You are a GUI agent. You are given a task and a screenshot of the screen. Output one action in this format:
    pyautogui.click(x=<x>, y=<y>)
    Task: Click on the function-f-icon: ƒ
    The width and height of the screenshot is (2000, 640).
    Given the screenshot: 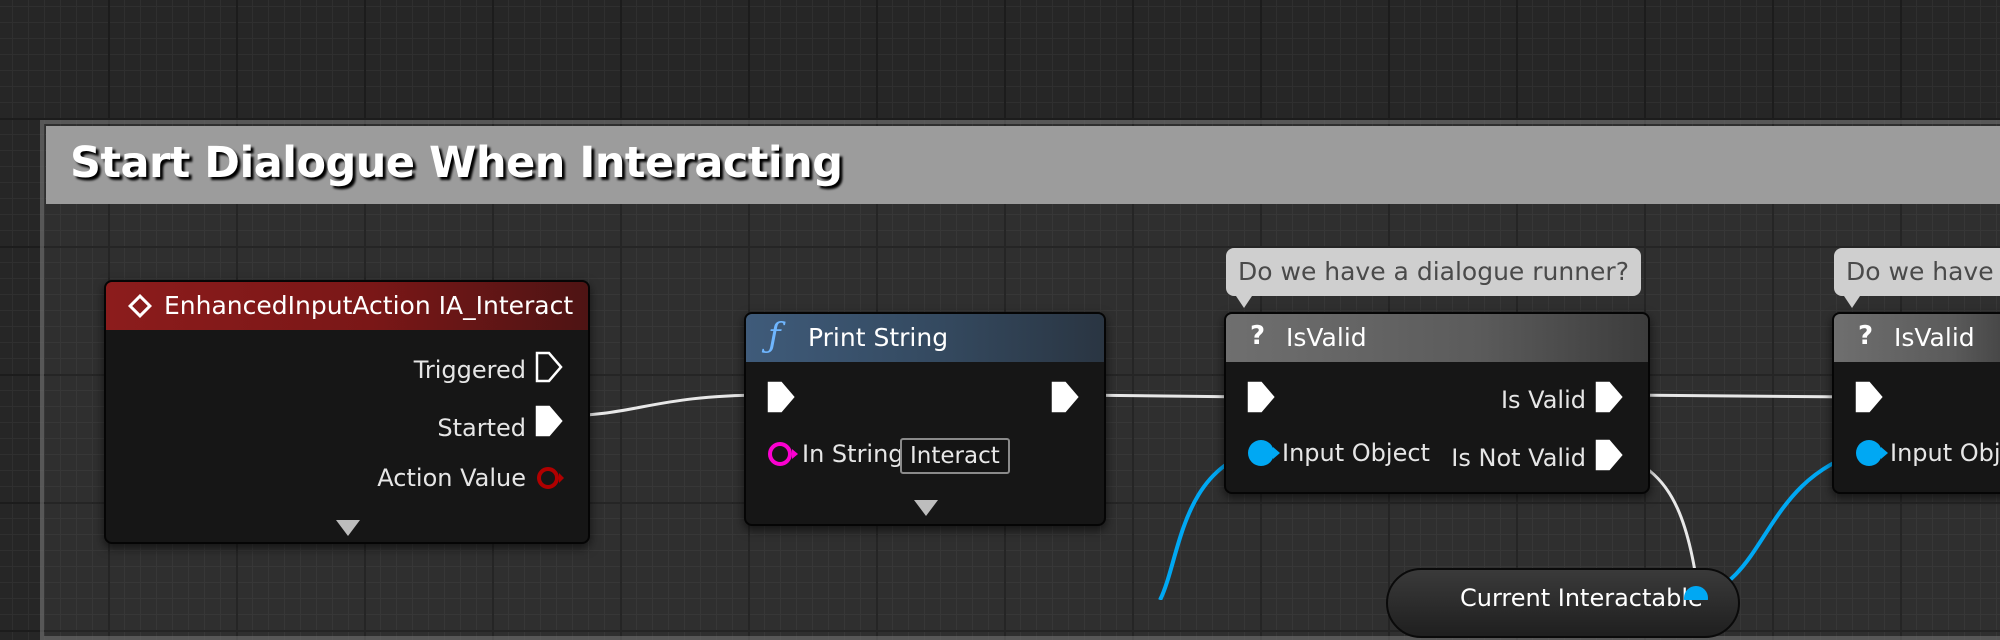 What is the action you would take?
    pyautogui.click(x=774, y=336)
    